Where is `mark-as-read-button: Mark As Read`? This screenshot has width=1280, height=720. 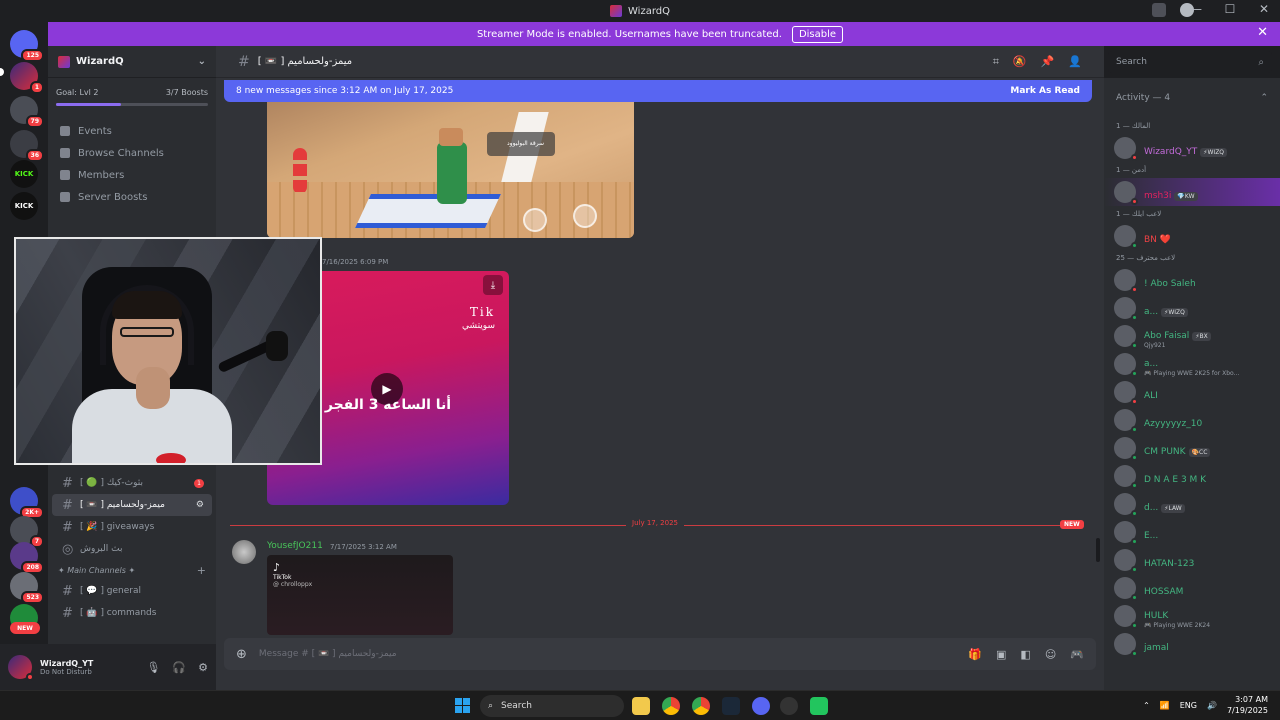
mark-as-read-button: Mark As Read is located at coordinates (1045, 91).